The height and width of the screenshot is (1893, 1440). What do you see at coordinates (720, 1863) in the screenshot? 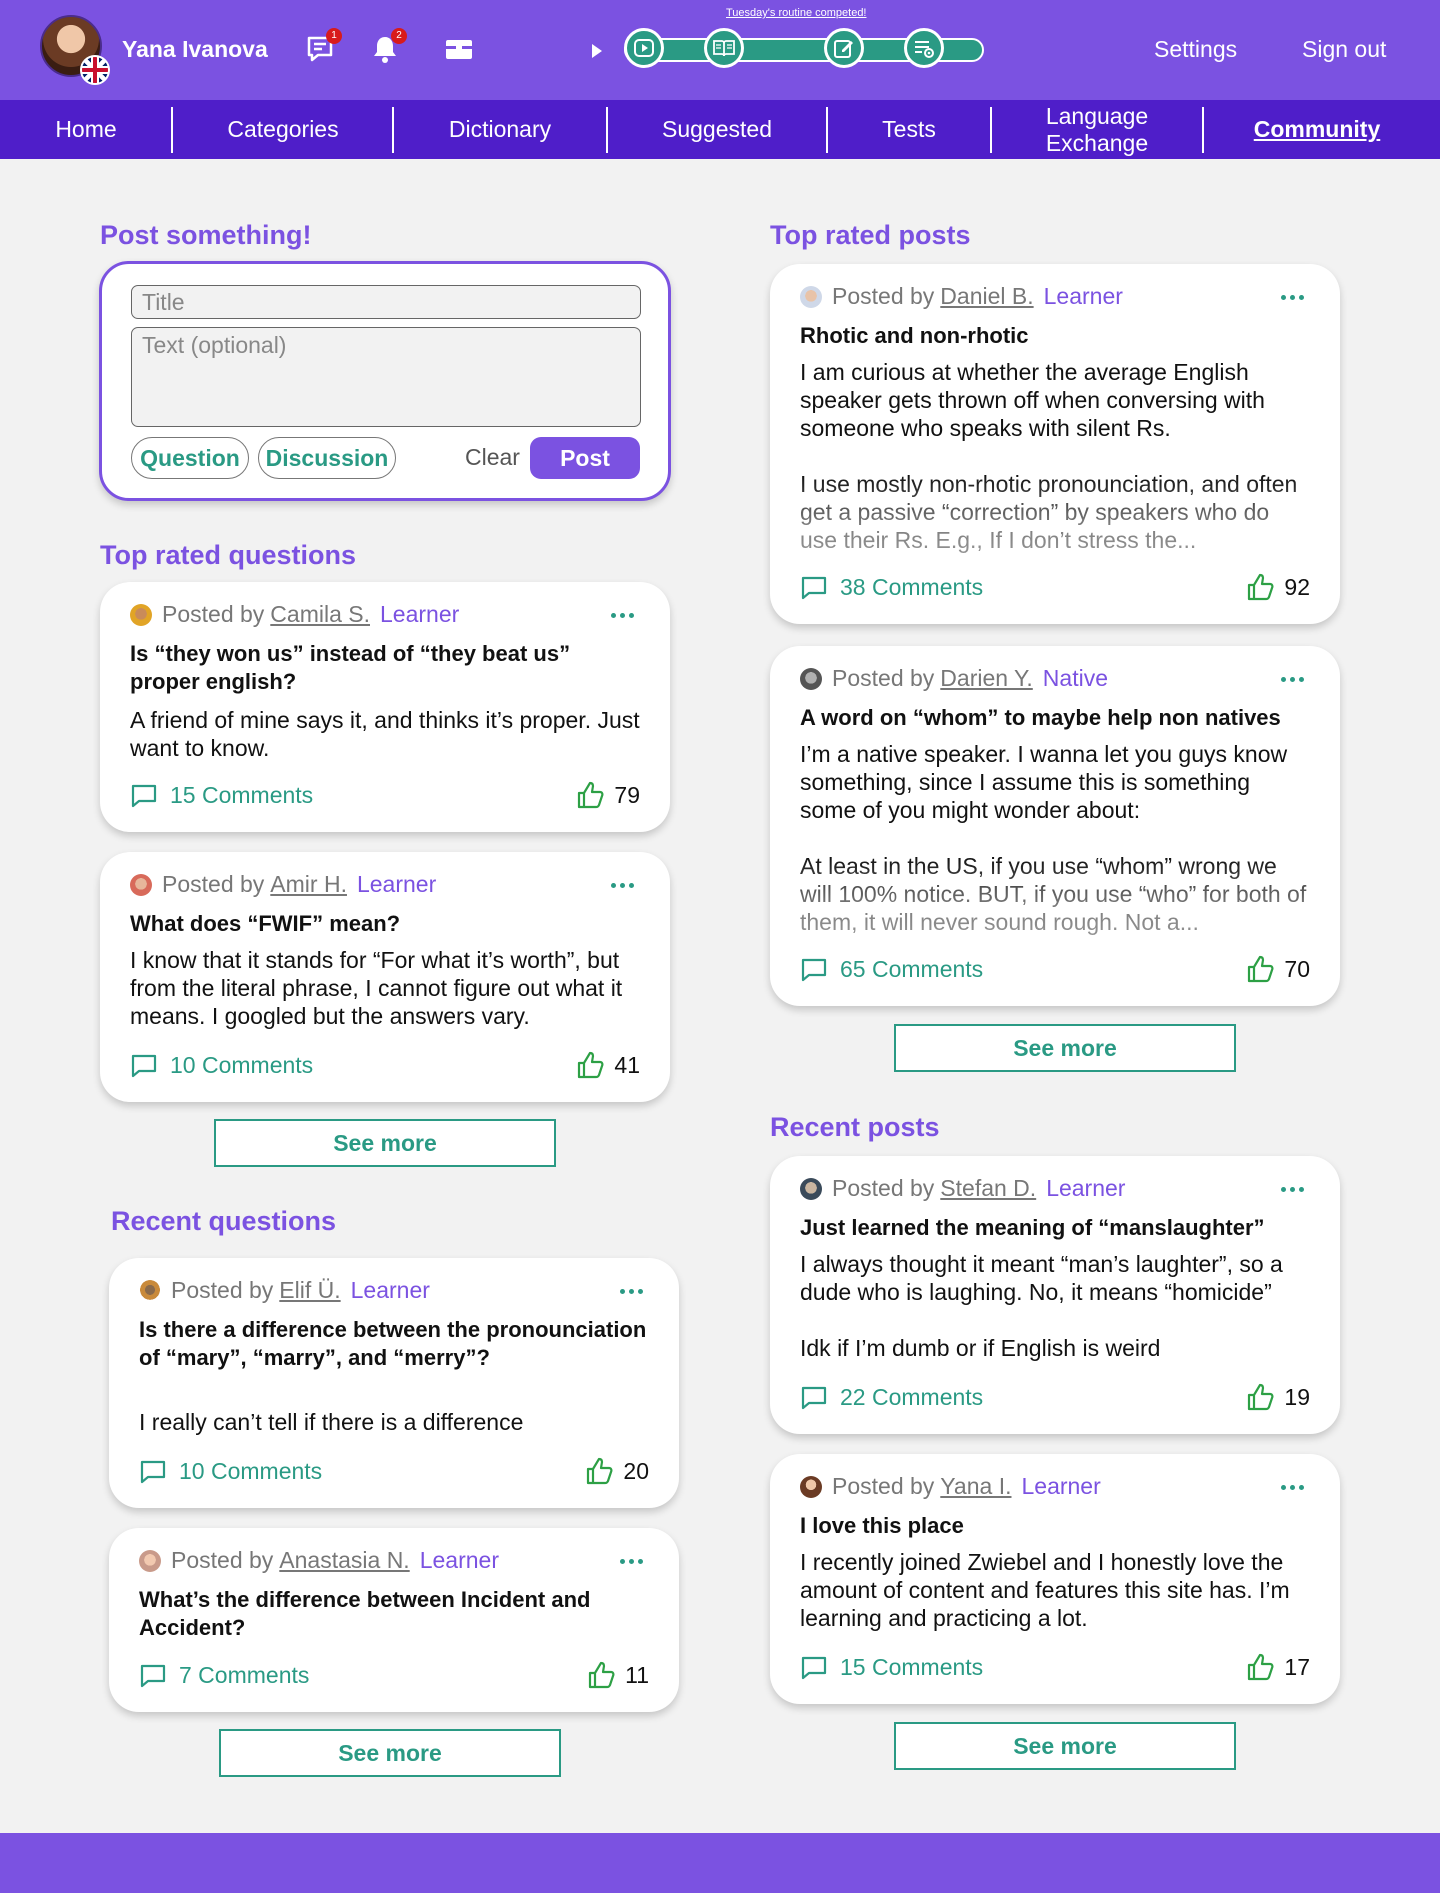
I see `footer` at bounding box center [720, 1863].